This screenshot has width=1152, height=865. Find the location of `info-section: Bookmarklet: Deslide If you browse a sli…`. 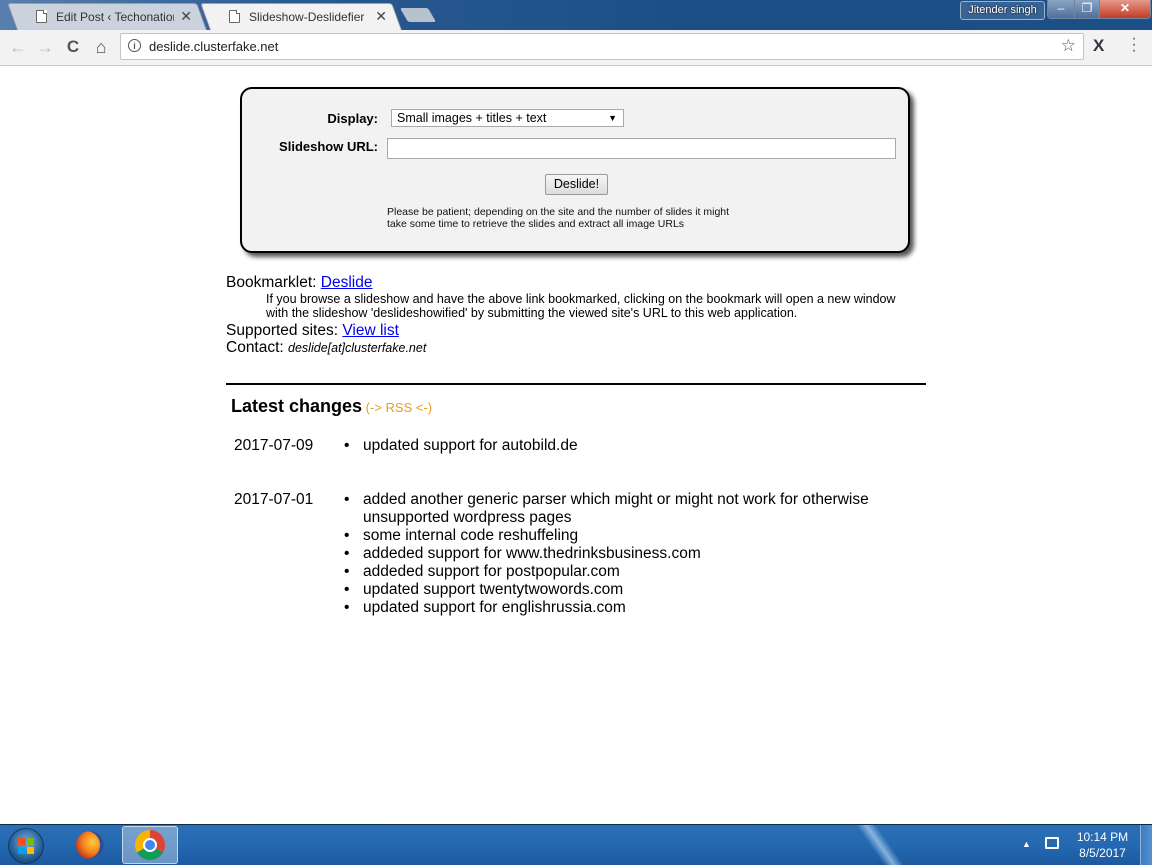

info-section: Bookmarklet: Deslide If you browse a sli… is located at coordinates (581, 315).